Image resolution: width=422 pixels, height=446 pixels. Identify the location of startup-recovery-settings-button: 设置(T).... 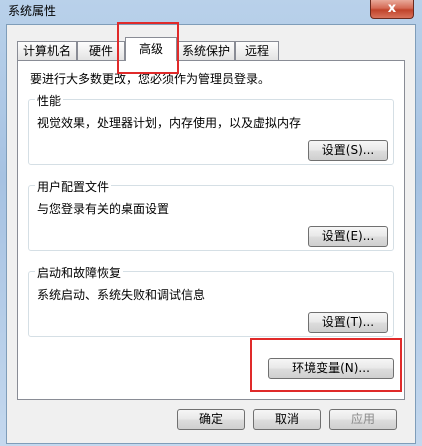
(348, 322).